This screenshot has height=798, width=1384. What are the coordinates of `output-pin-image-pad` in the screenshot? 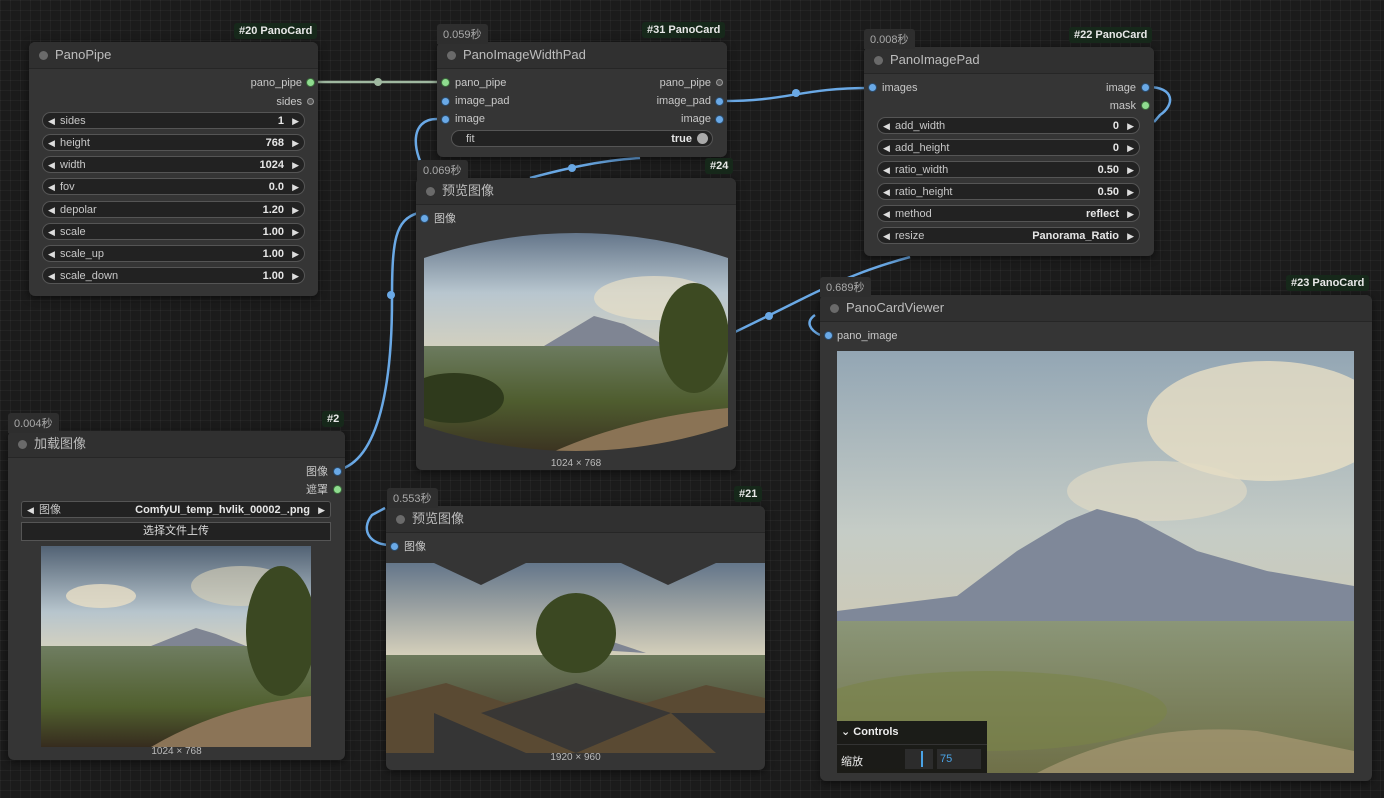 It's located at (719, 101).